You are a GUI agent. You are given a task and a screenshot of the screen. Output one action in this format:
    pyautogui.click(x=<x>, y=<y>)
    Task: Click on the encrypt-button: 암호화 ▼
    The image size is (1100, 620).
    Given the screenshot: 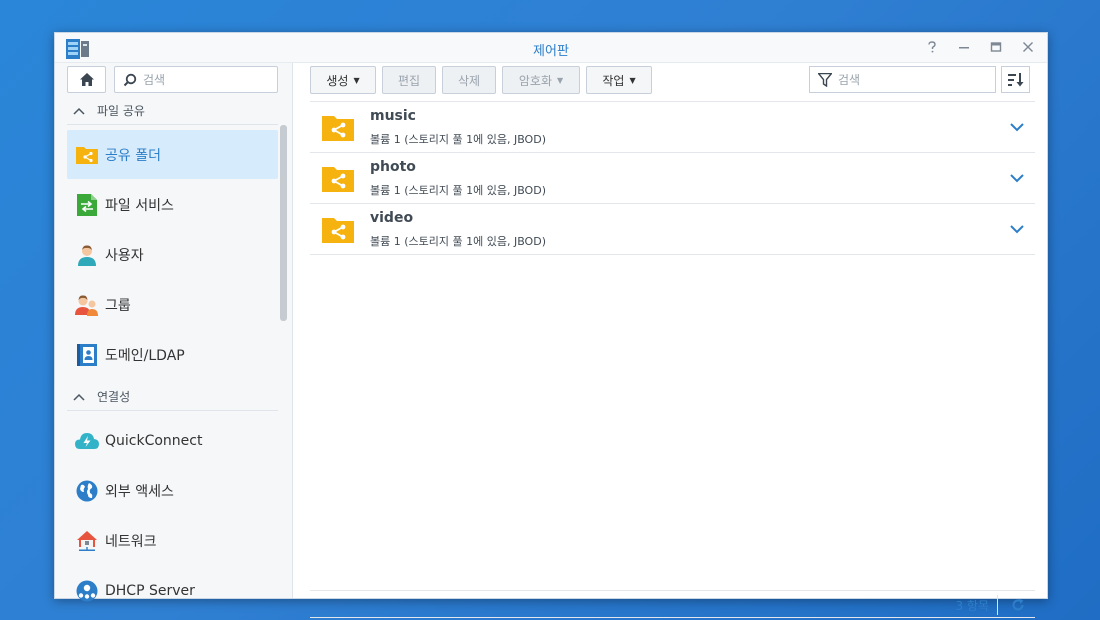 What is the action you would take?
    pyautogui.click(x=541, y=80)
    